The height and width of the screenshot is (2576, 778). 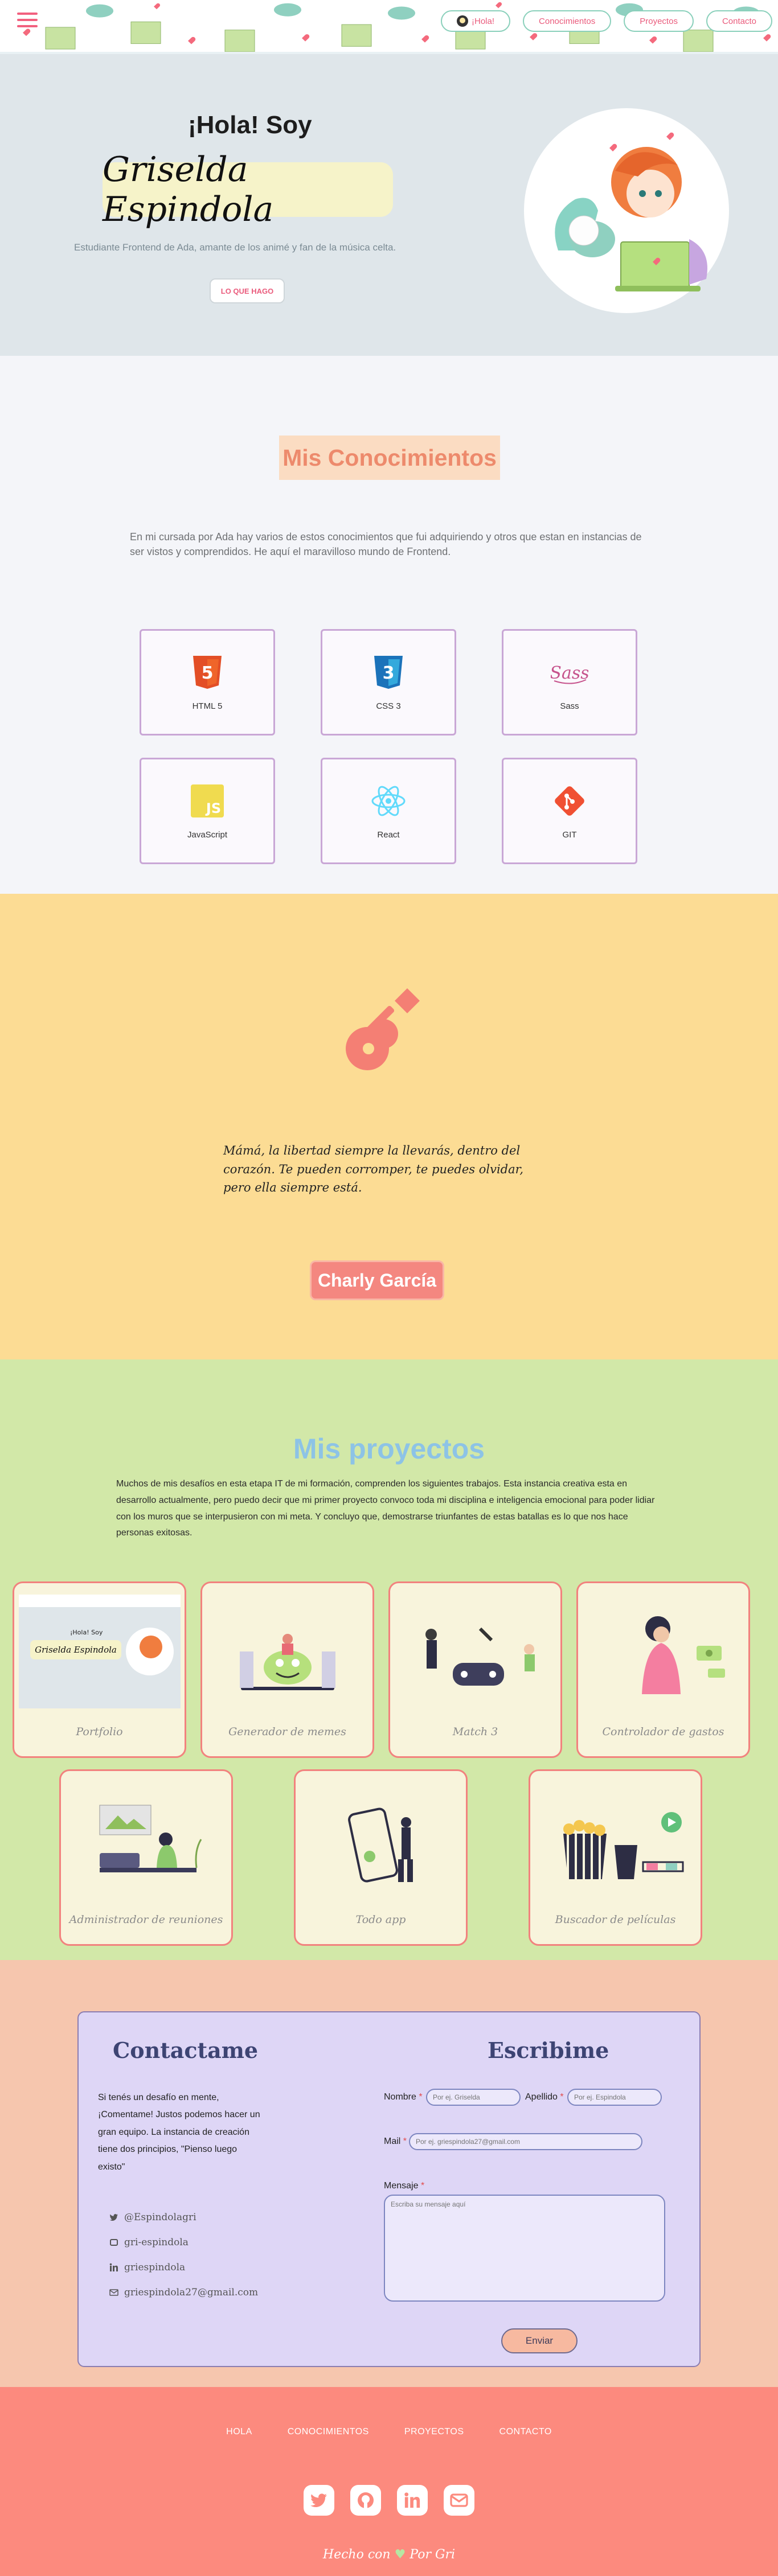 What do you see at coordinates (525, 2141) in the screenshot?
I see `email-field` at bounding box center [525, 2141].